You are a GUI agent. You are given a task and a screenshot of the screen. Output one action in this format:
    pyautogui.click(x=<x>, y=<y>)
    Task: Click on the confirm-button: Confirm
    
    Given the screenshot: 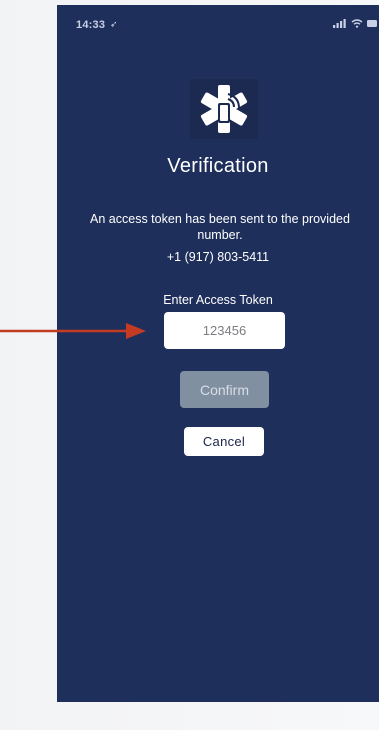 What is the action you would take?
    pyautogui.click(x=224, y=389)
    